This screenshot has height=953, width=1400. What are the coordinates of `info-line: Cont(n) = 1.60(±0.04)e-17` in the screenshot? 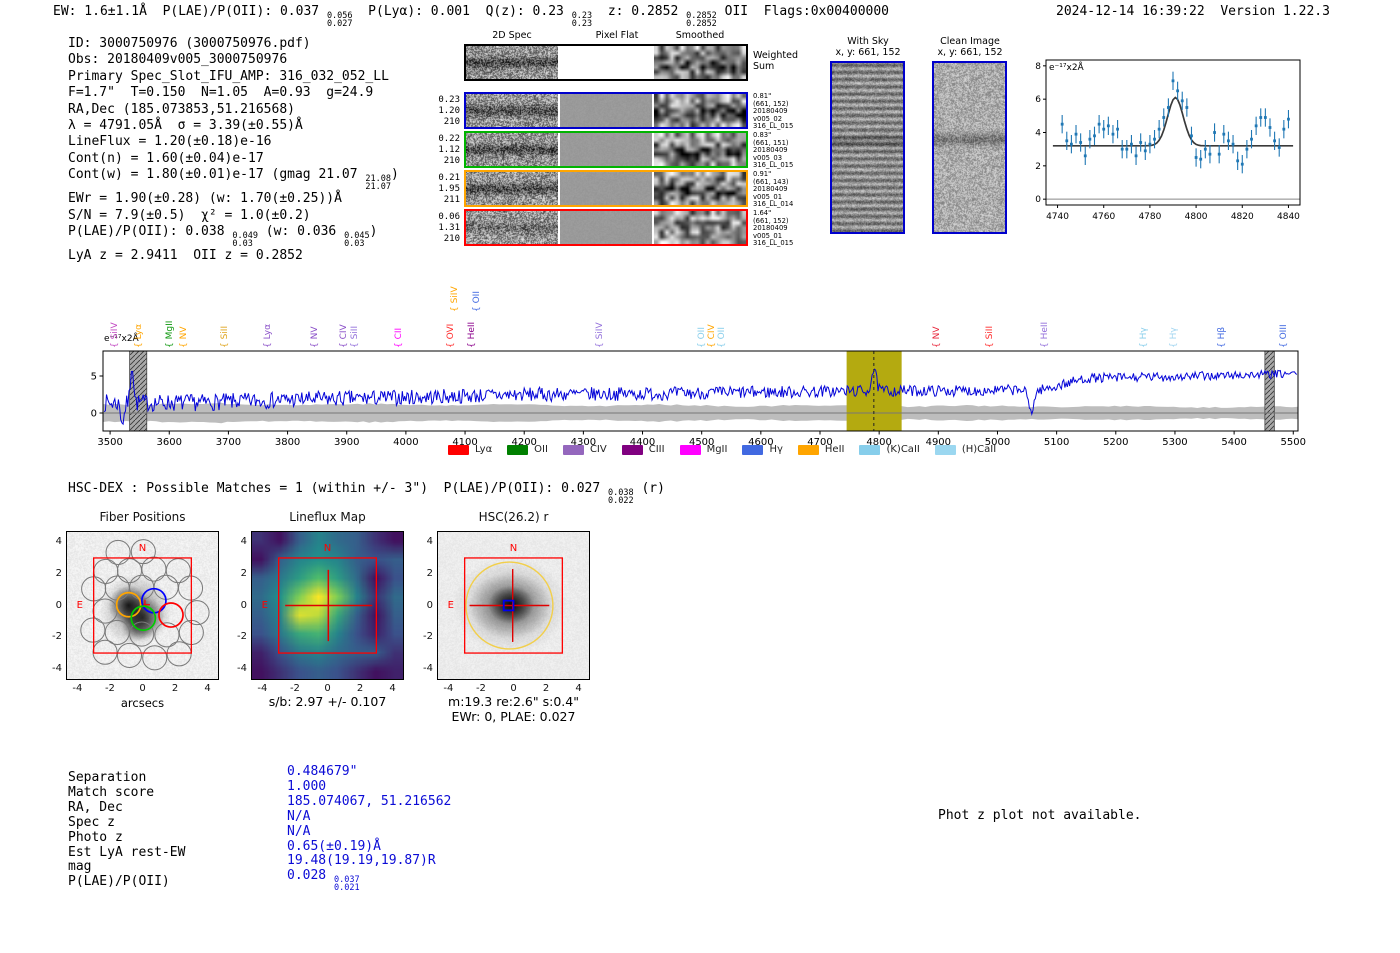 It's located at (166, 158).